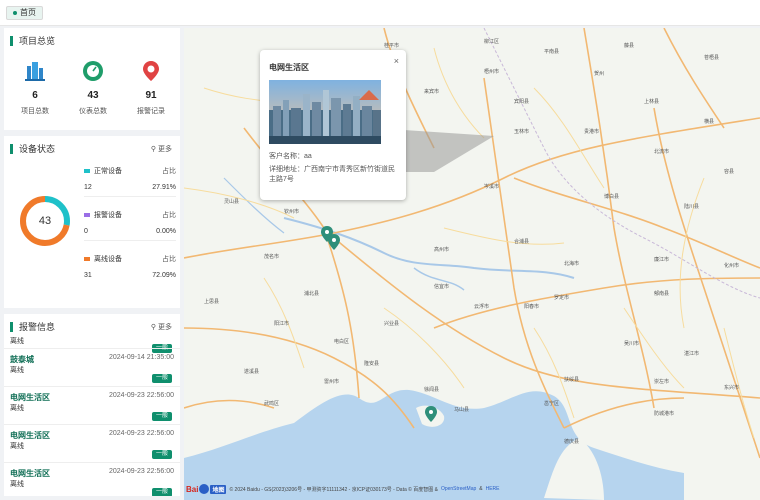  Describe the element at coordinates (15, 13) in the screenshot. I see `active-dot-icon` at that location.